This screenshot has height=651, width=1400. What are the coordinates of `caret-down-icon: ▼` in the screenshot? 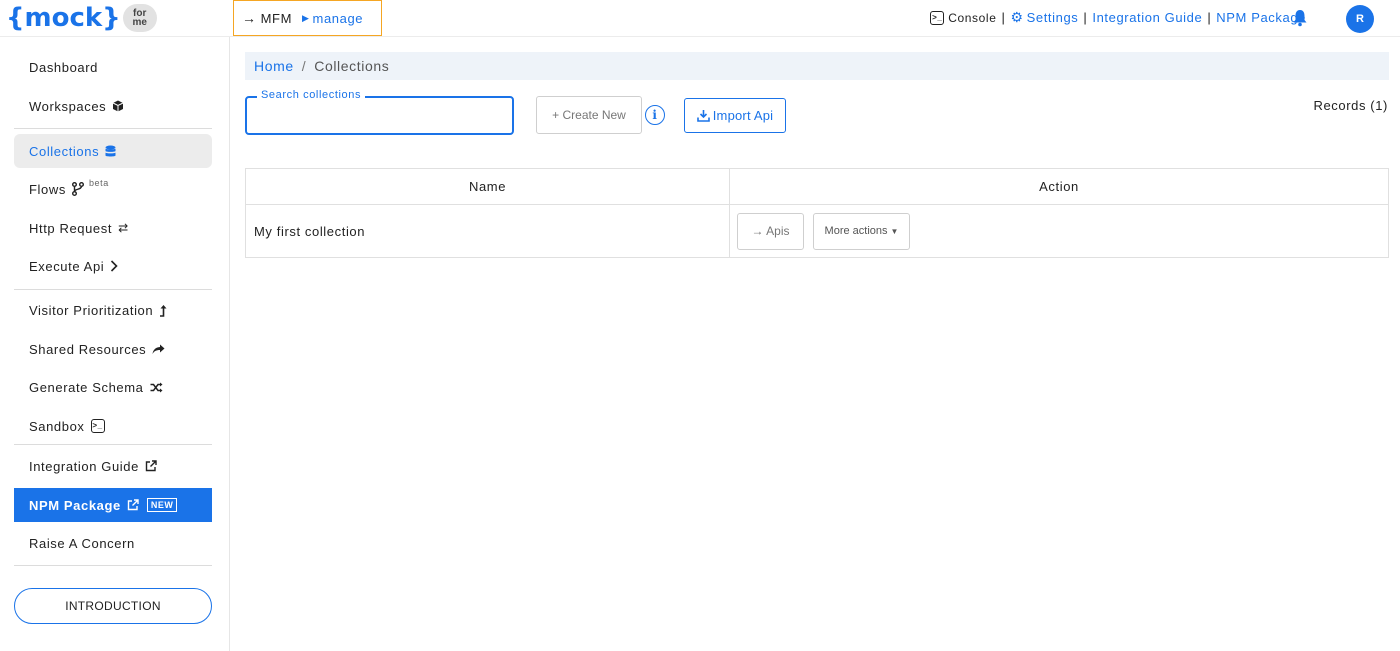 It's located at (894, 231).